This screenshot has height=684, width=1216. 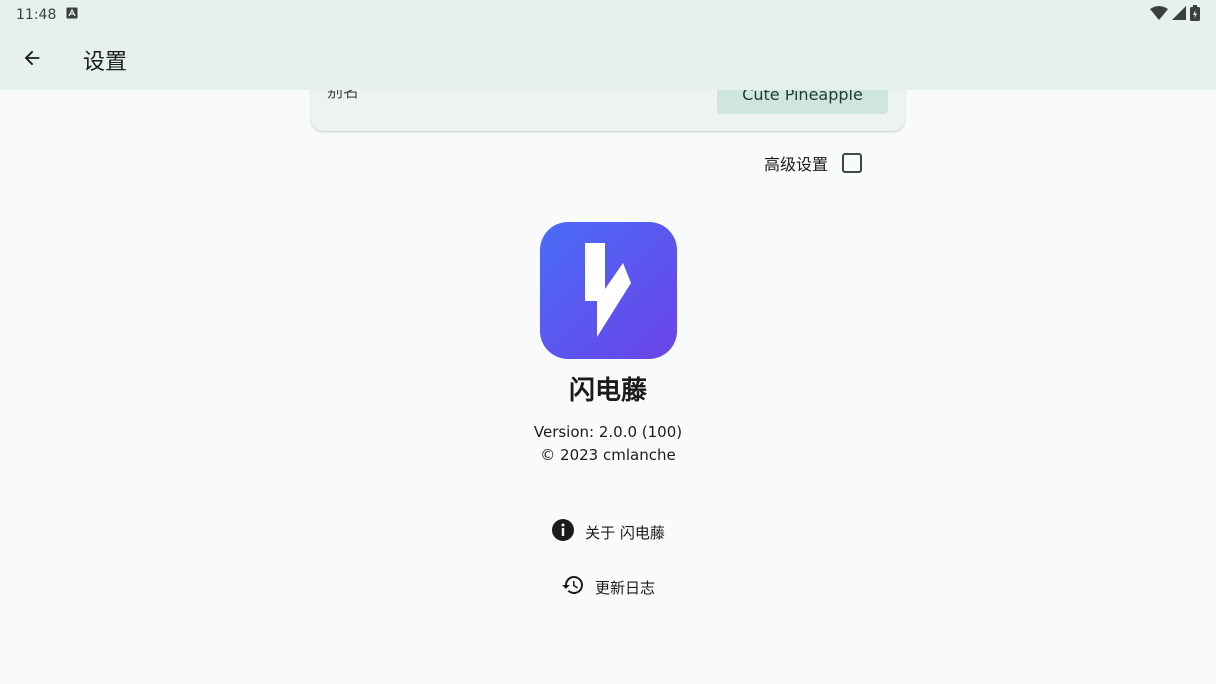 I want to click on wifi-icon, so click(x=1159, y=15).